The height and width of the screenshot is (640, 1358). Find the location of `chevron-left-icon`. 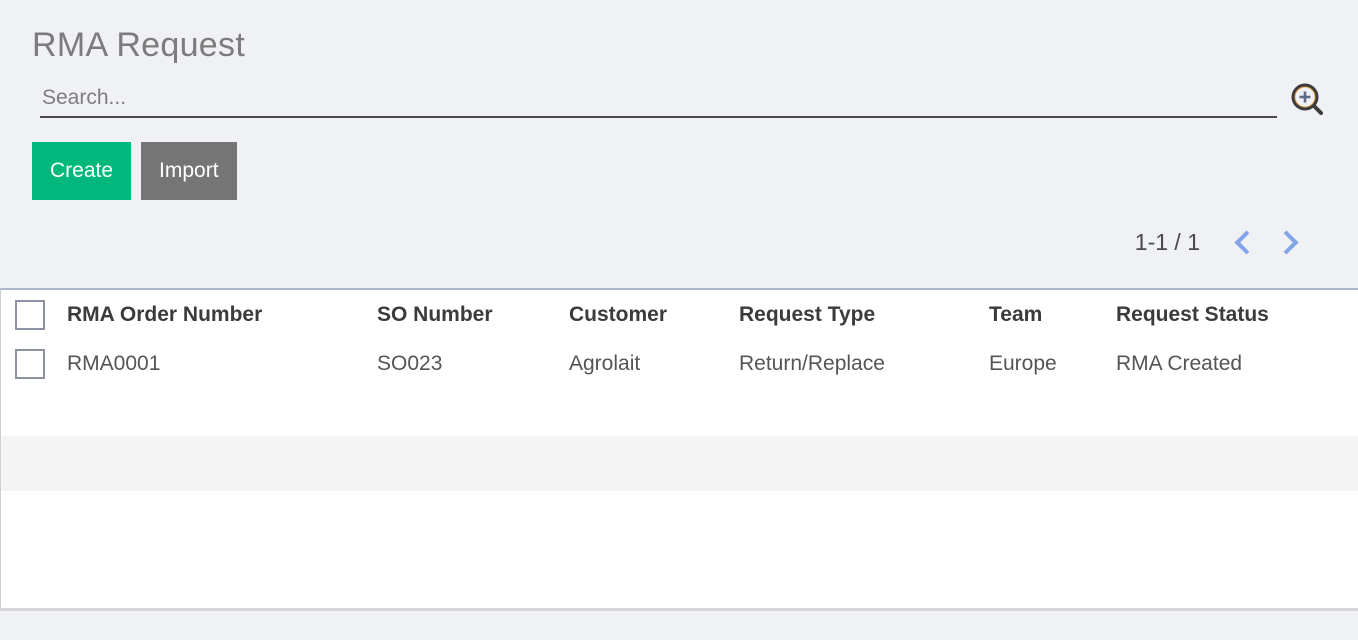

chevron-left-icon is located at coordinates (1246, 242).